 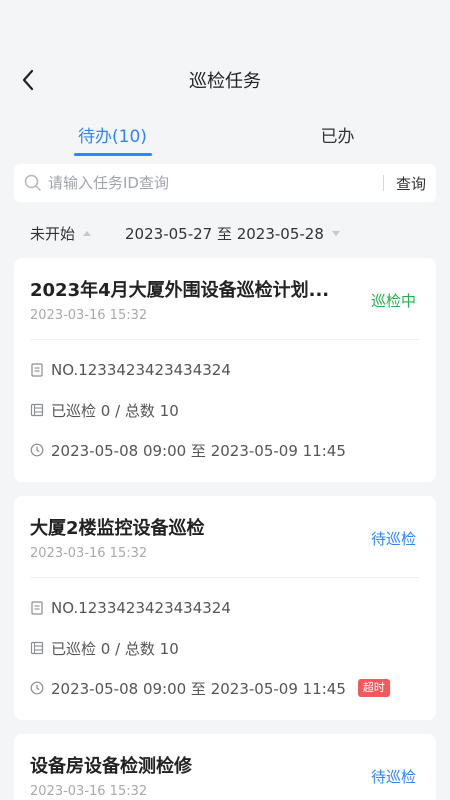 I want to click on tab-done: 已办, so click(x=337, y=134).